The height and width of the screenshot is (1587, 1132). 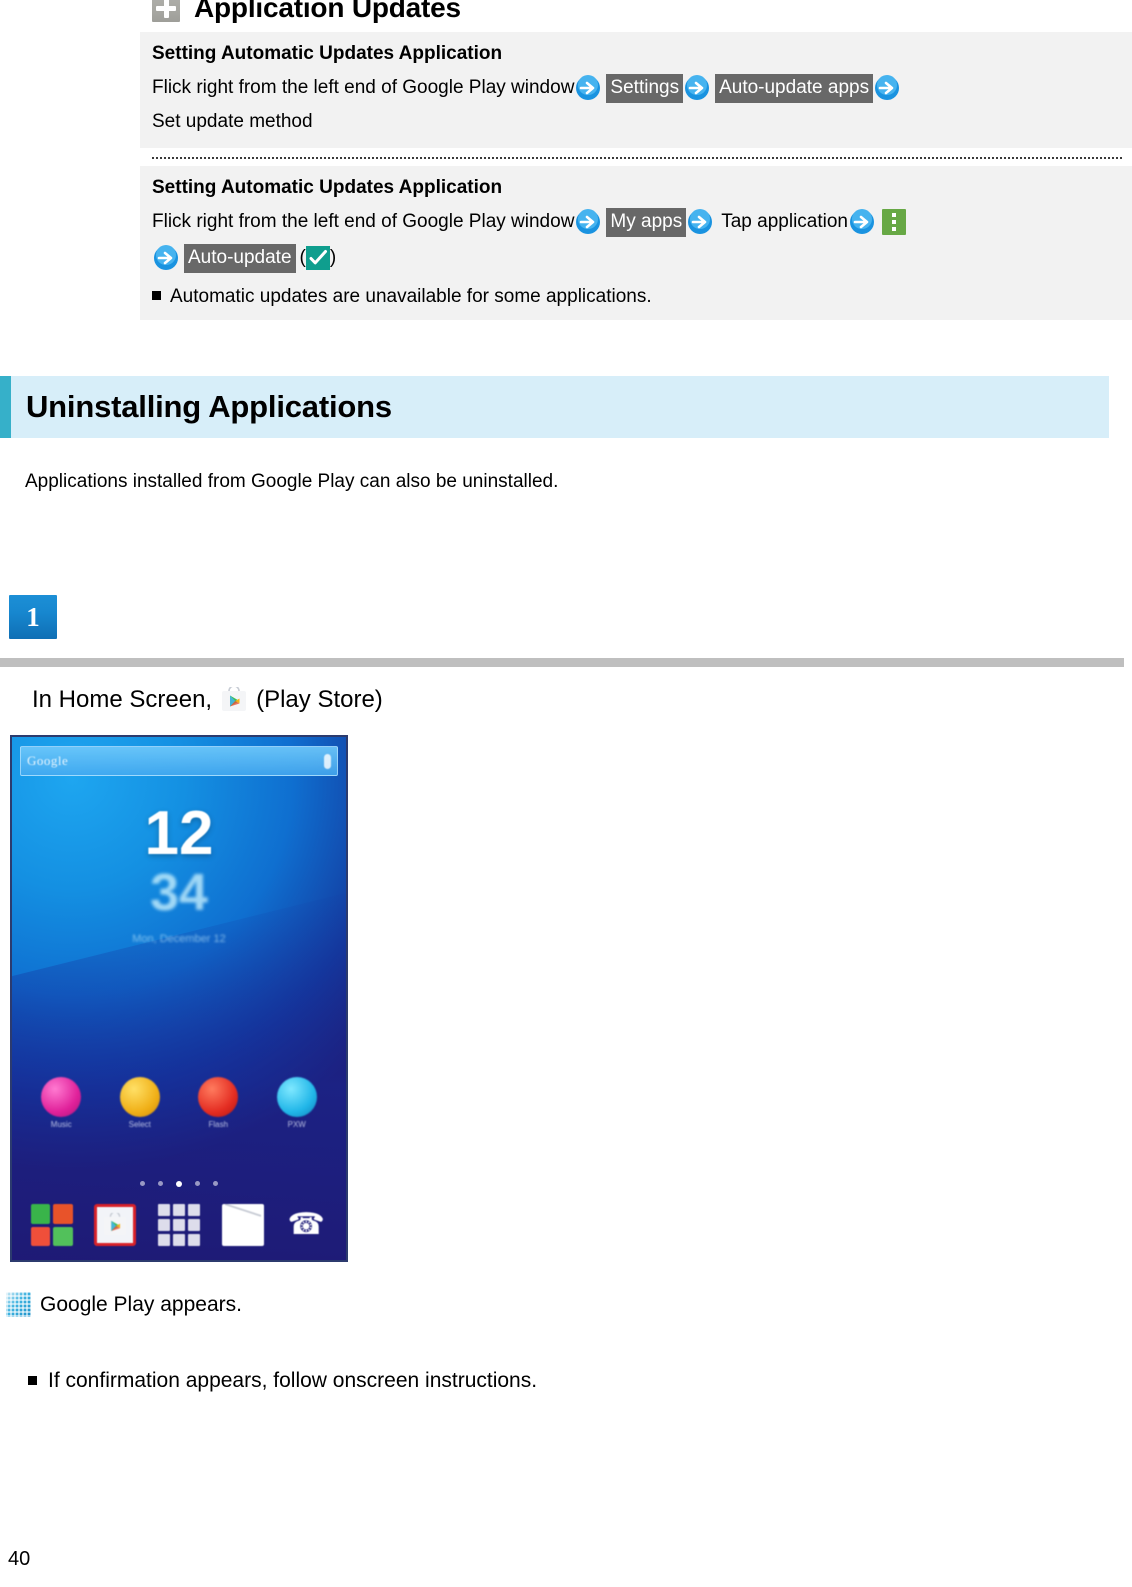 What do you see at coordinates (327, 761) in the screenshot?
I see `microphone-icon` at bounding box center [327, 761].